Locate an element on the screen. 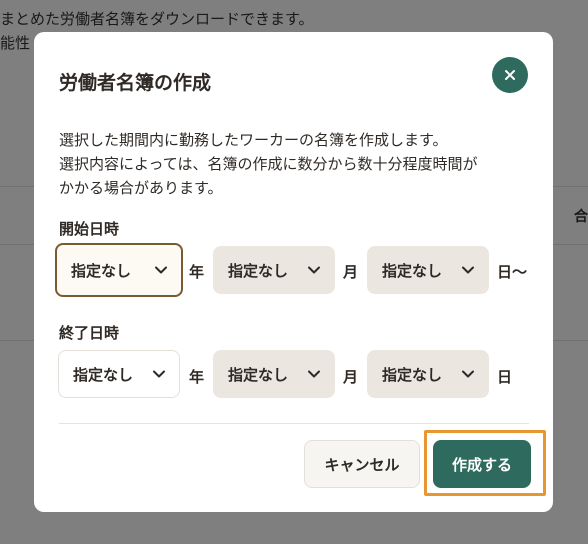  description-line: 選択した期間内に勤務したワーカーの名簿を作成します。 is located at coordinates (253, 140).